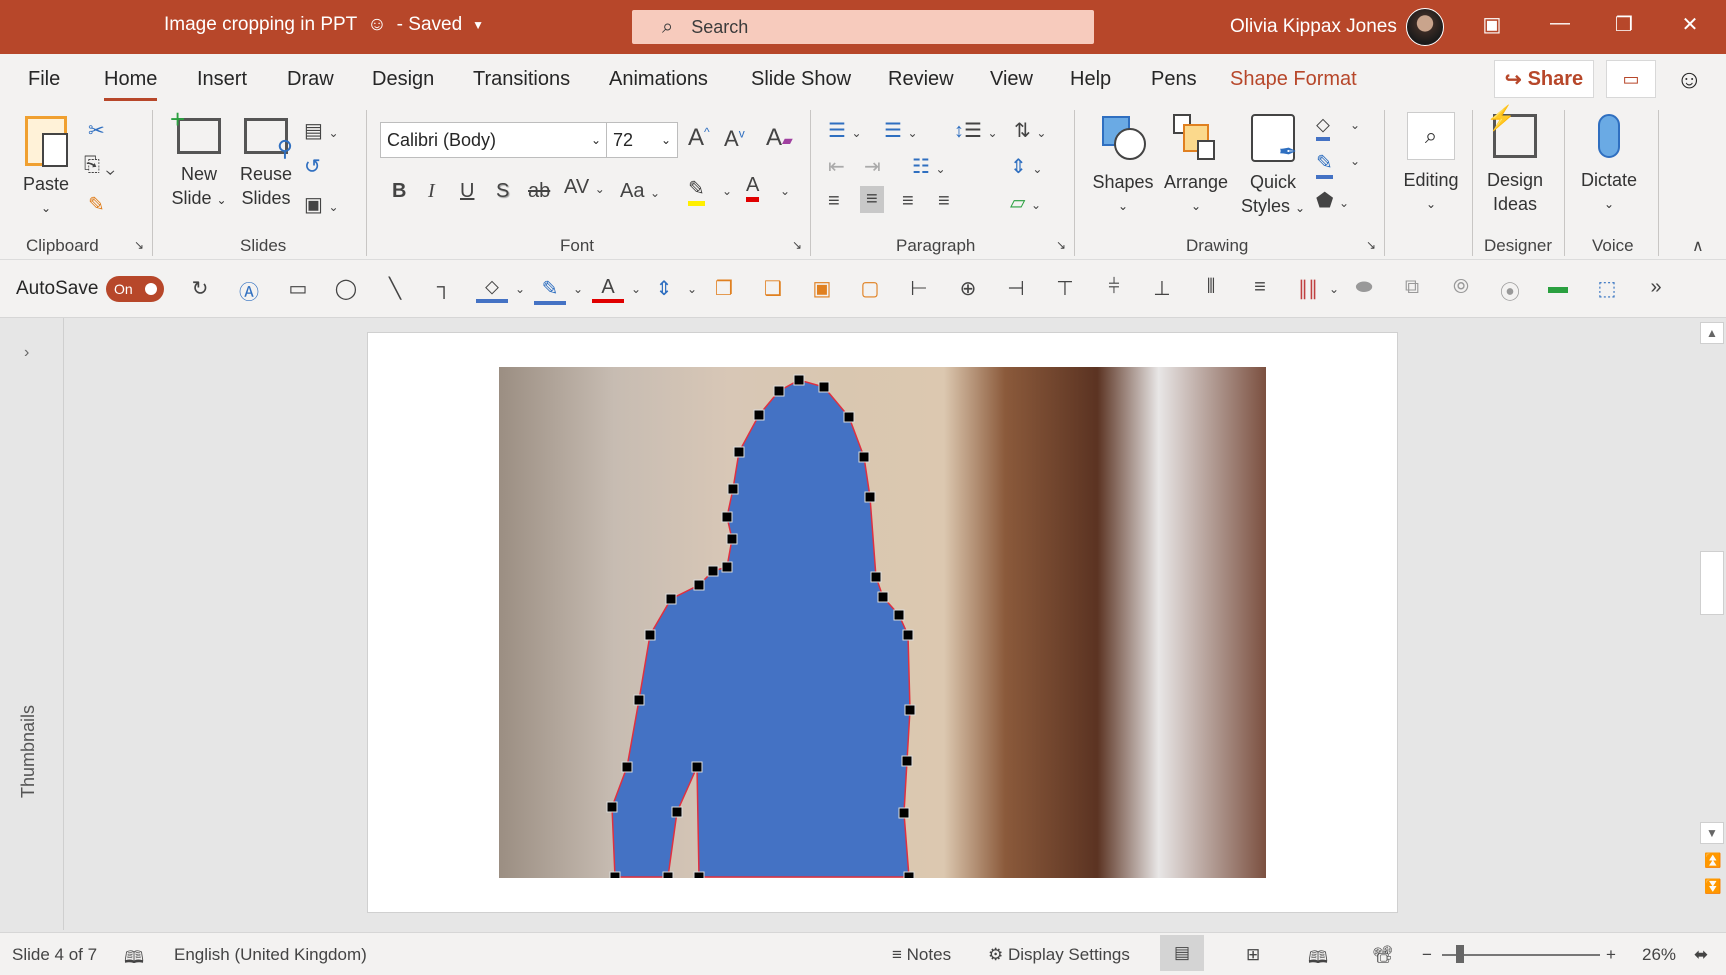 Image resolution: width=1726 pixels, height=975 pixels. What do you see at coordinates (310, 79) in the screenshot?
I see `tab-draw: Draw` at bounding box center [310, 79].